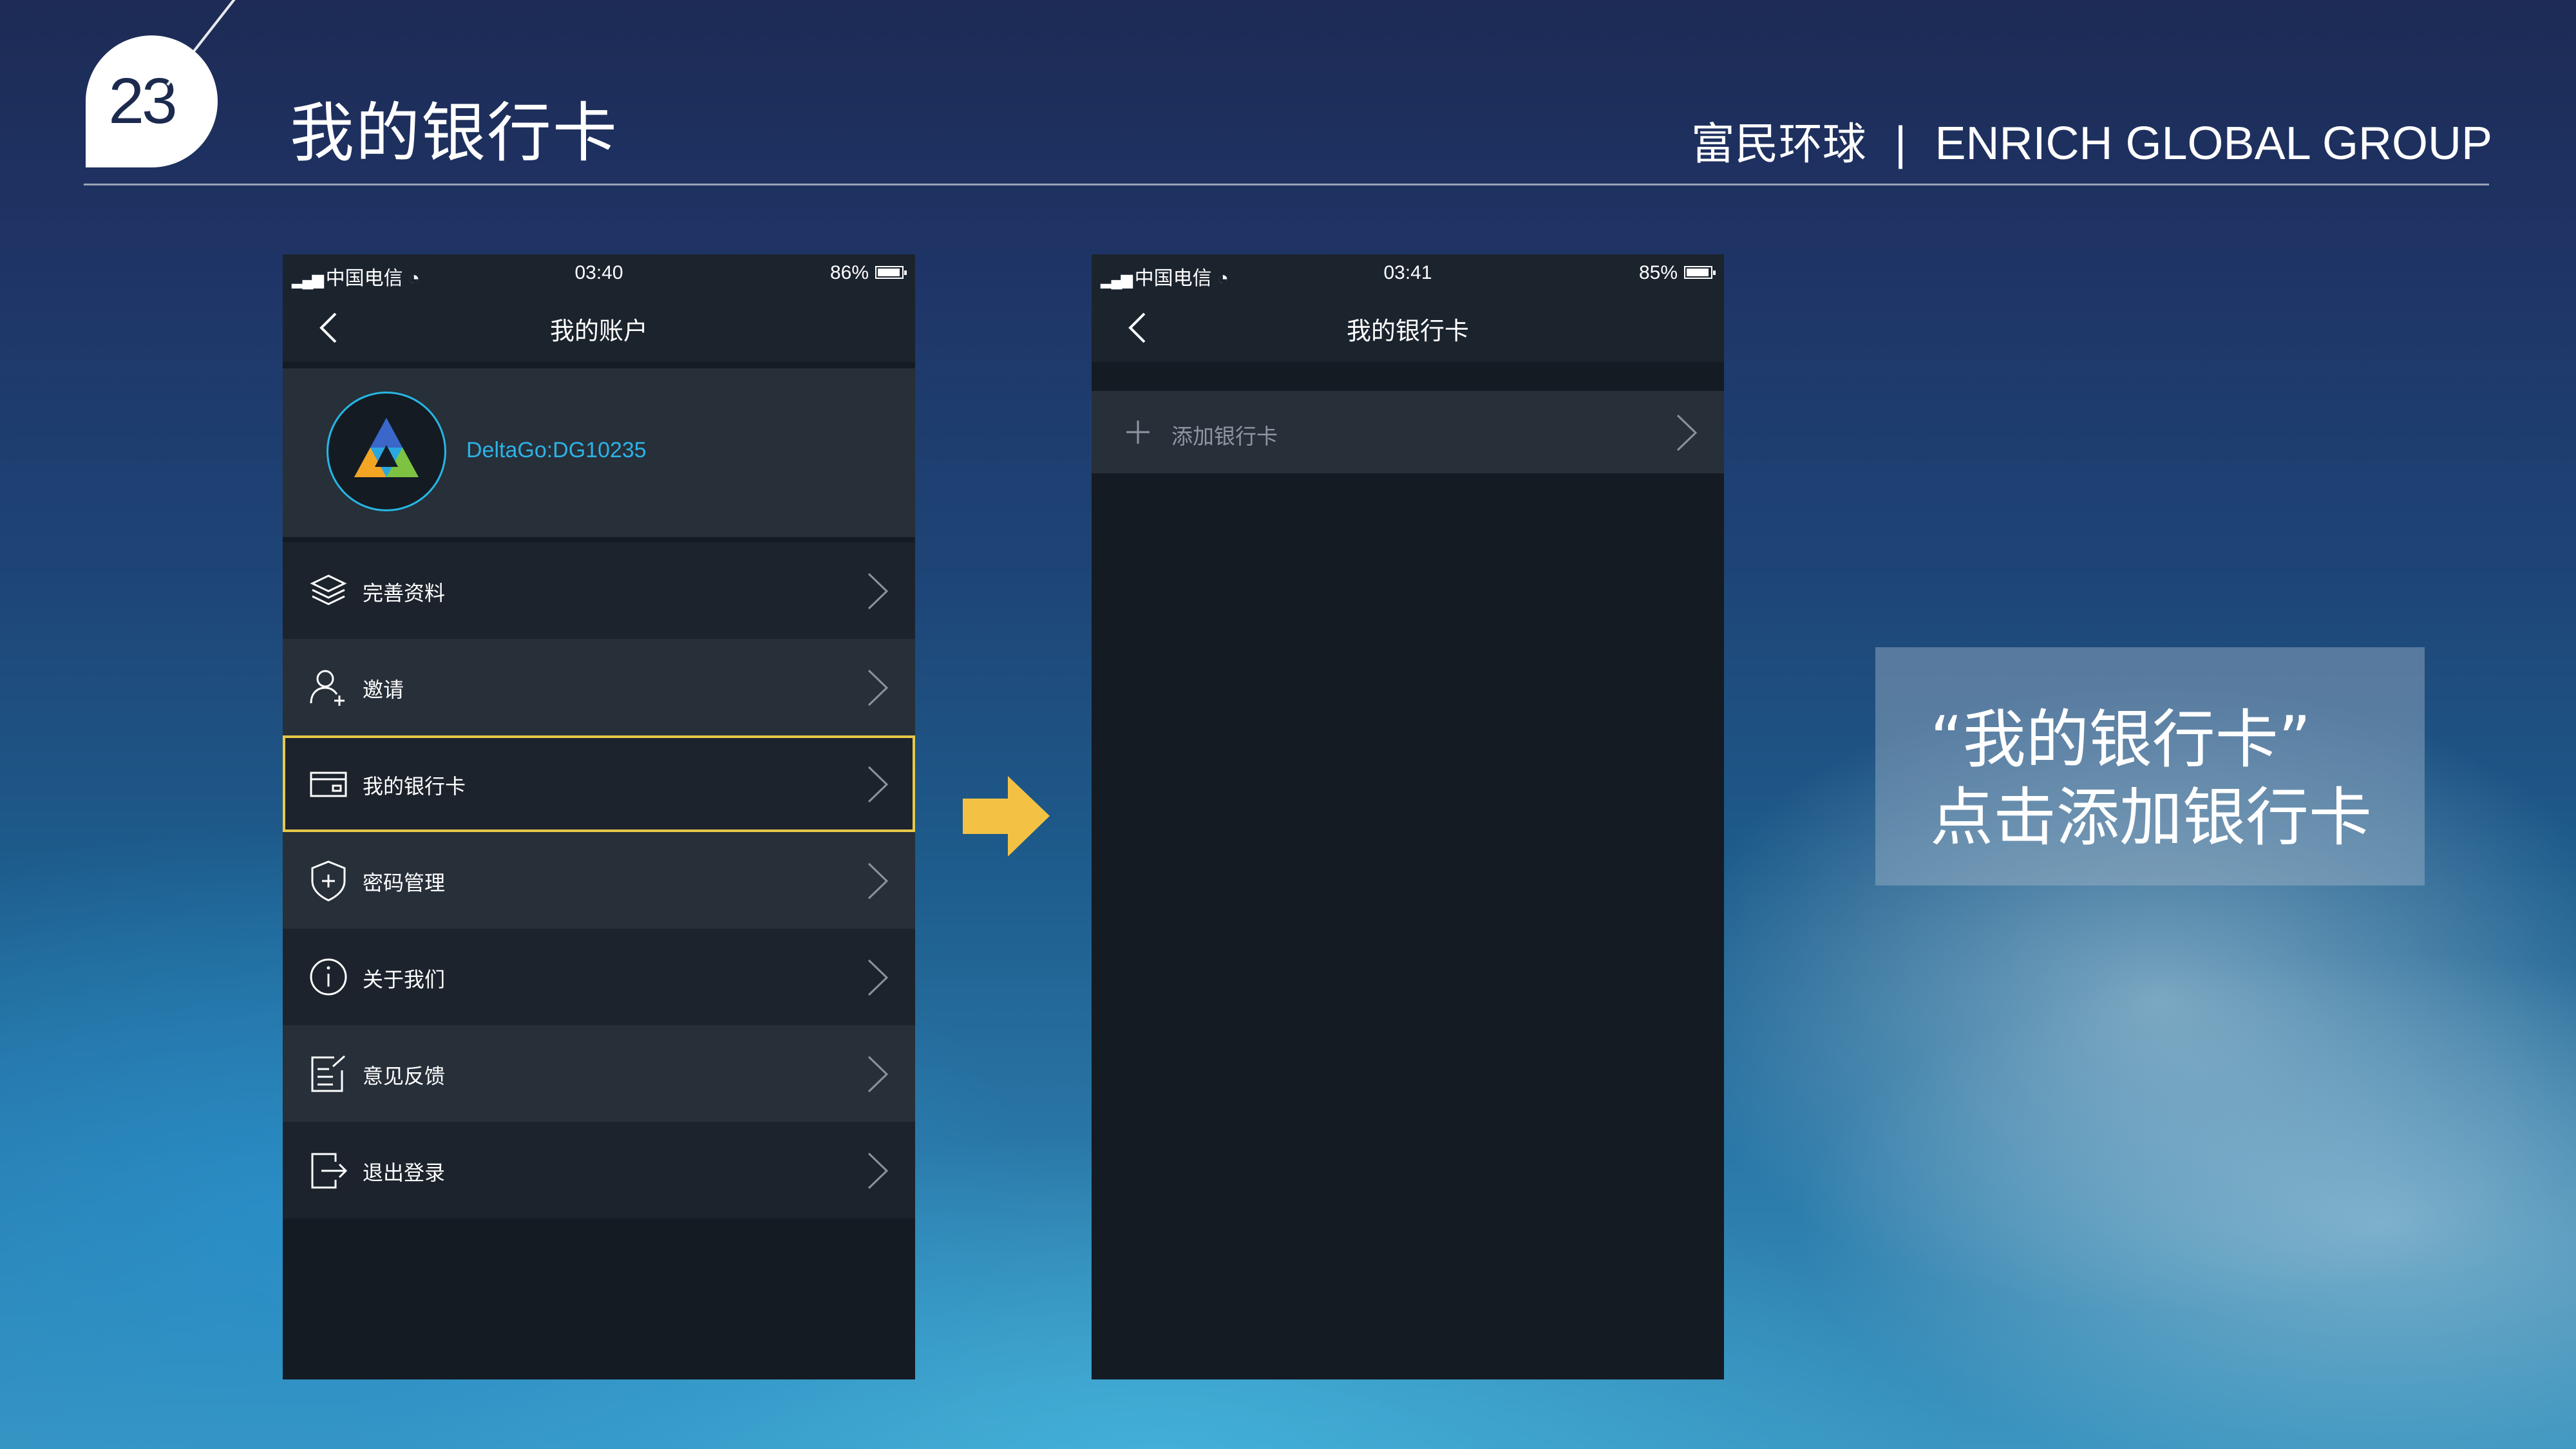 Image resolution: width=2576 pixels, height=1449 pixels. Describe the element at coordinates (404, 1172) in the screenshot. I see `menu-item-label: 退出登录` at that location.